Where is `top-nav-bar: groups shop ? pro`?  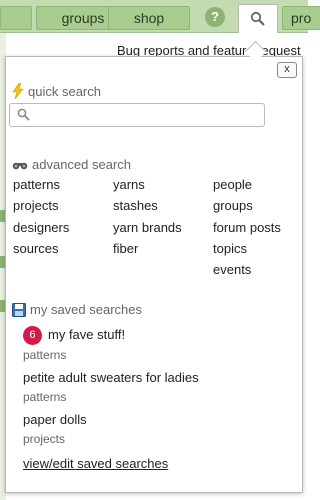
top-nav-bar: groups shop ? pro is located at coordinates (160, 16).